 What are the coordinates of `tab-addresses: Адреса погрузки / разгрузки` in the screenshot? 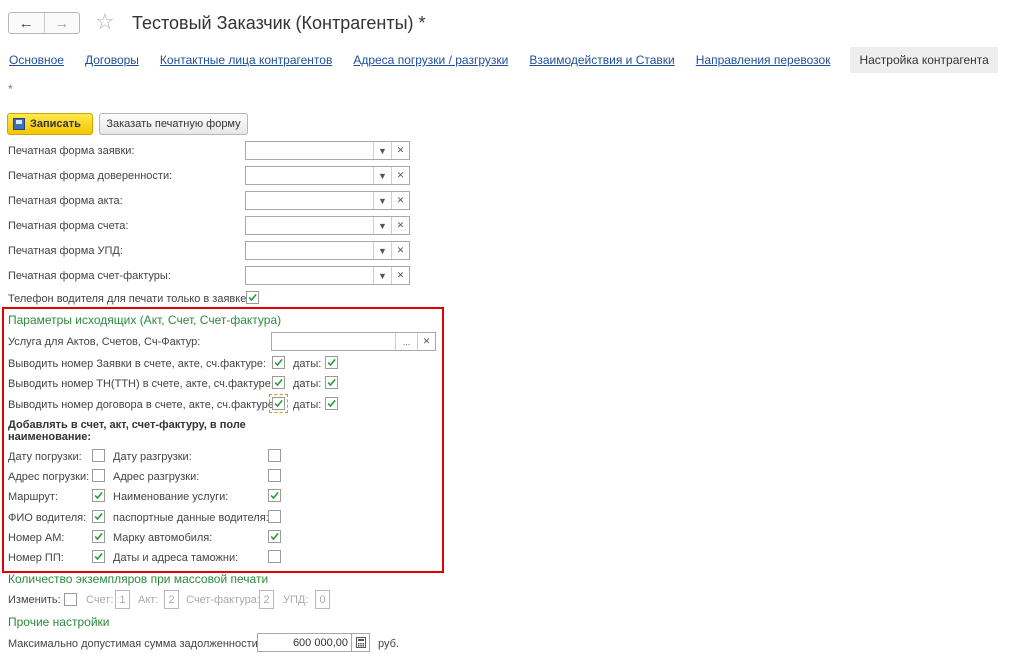 It's located at (430, 60).